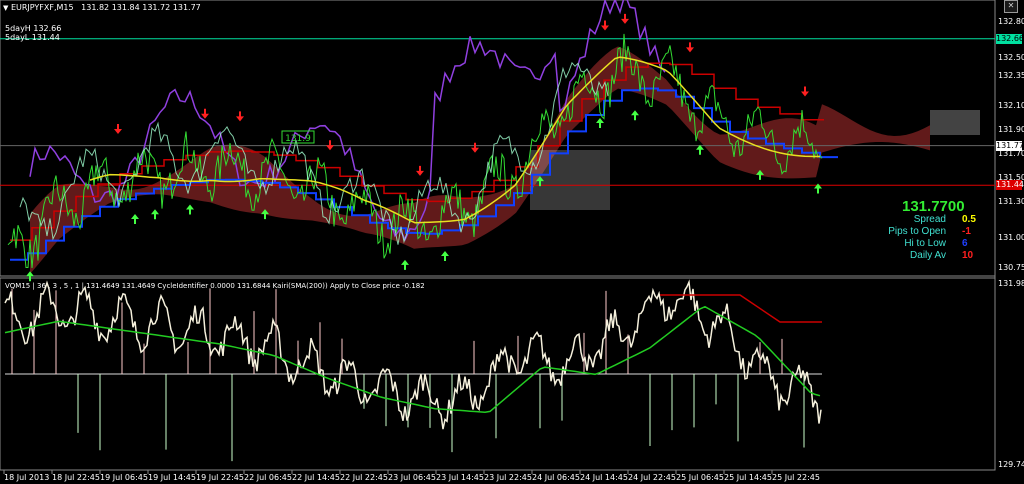  I want to click on x-tick: 24 Jul 06:45, so click(556, 477).